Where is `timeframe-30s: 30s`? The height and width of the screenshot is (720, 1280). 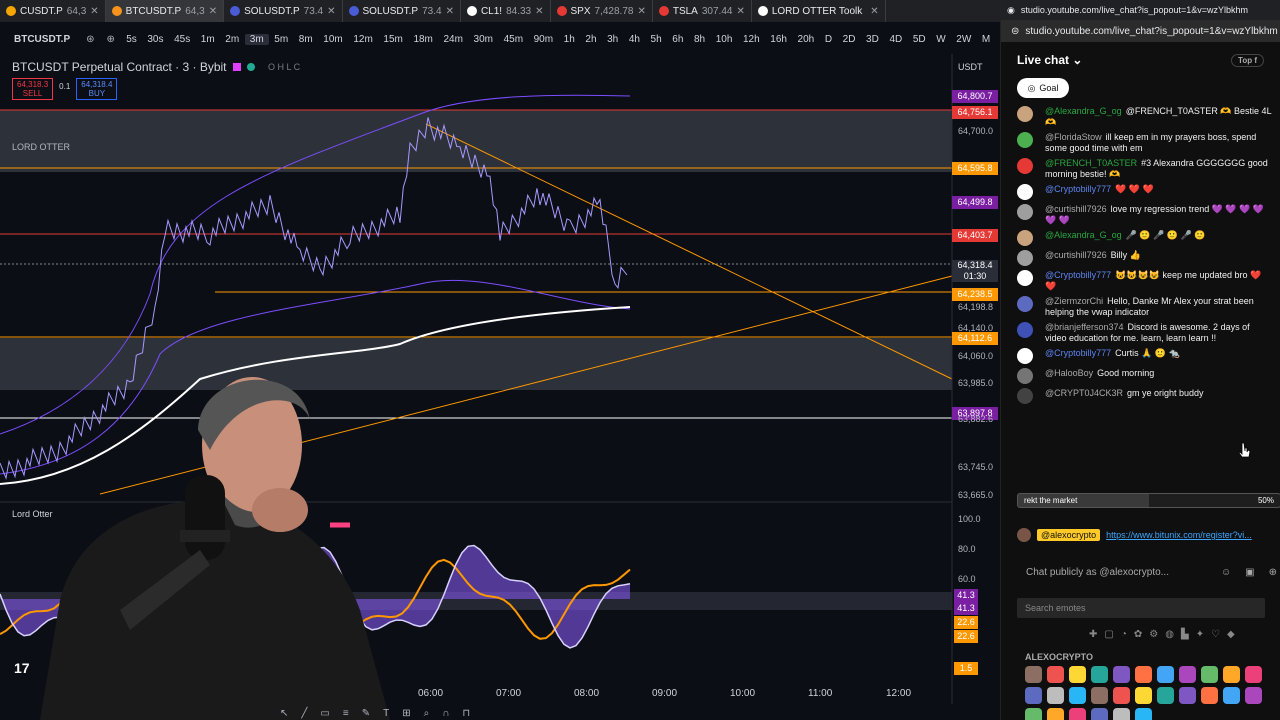 timeframe-30s: 30s is located at coordinates (155, 39).